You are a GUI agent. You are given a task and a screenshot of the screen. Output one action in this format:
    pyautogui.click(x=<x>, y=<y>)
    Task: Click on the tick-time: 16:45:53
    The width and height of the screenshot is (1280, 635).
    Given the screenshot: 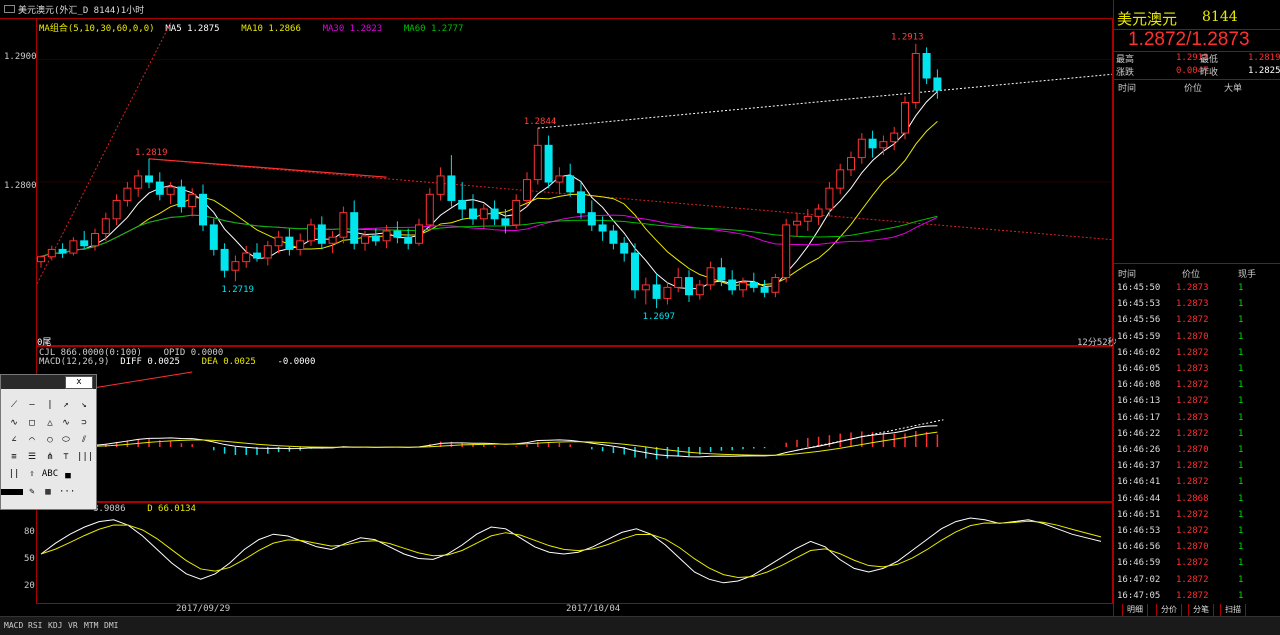 What is the action you would take?
    pyautogui.click(x=1139, y=304)
    